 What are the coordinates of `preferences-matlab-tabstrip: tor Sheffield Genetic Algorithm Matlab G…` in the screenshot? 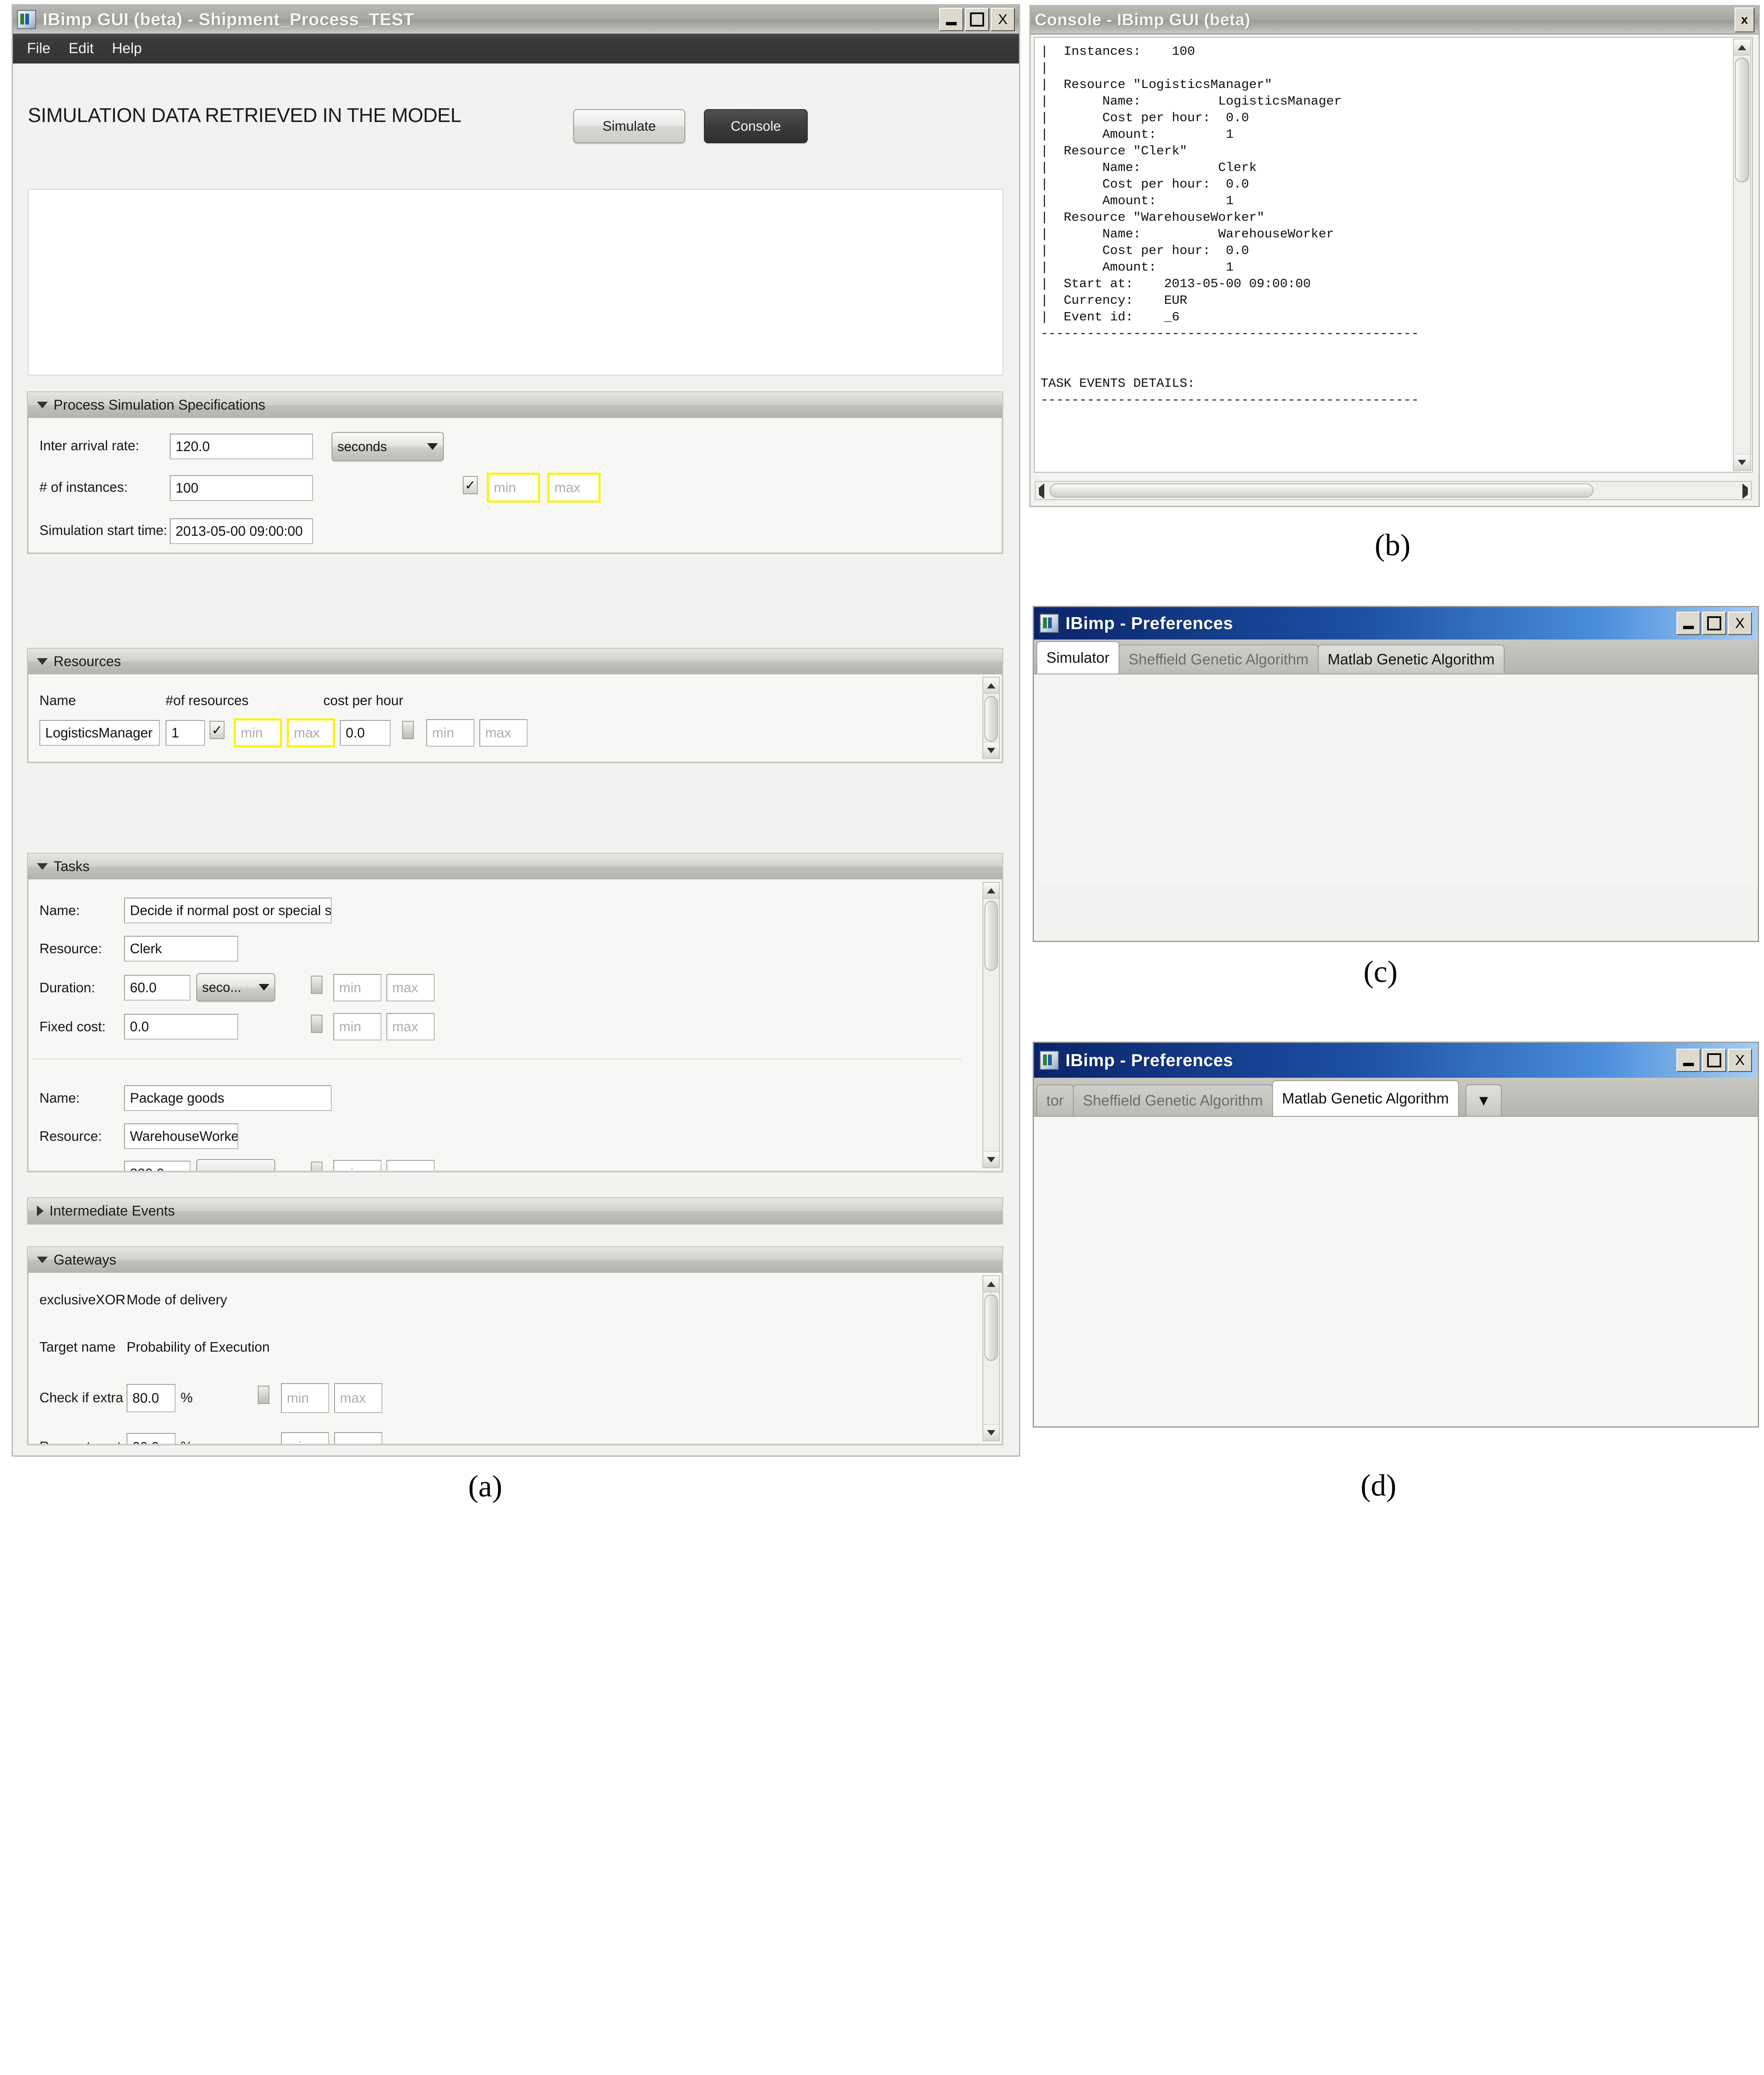 It's located at (1396, 1097).